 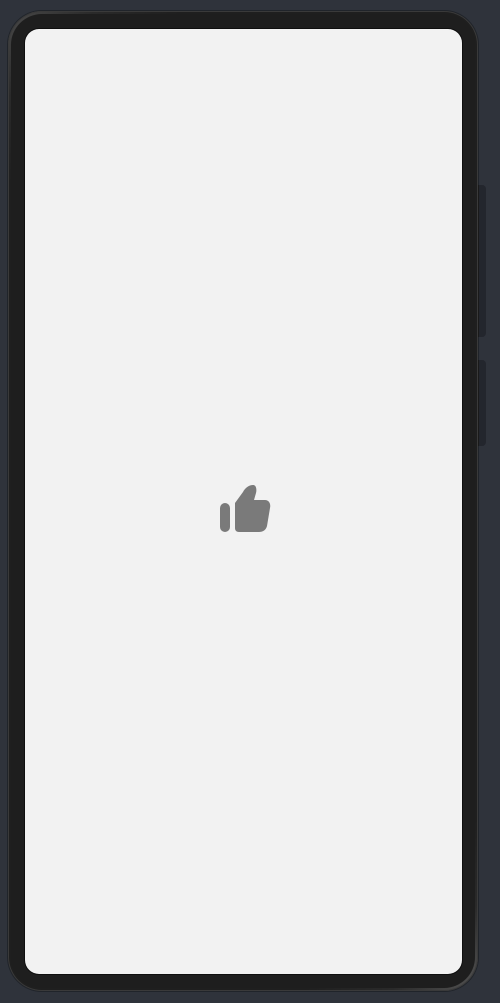 I want to click on volume-button, so click(x=482, y=403).